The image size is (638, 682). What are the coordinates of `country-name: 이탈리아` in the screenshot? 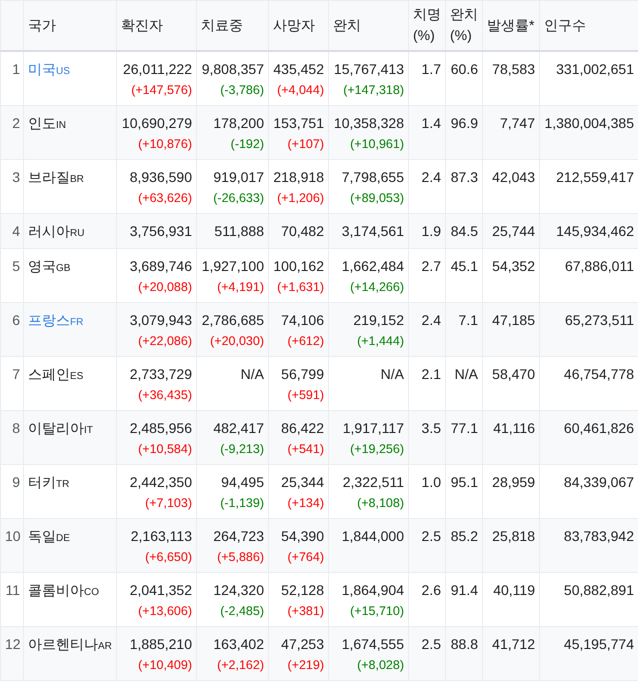 It's located at (56, 428).